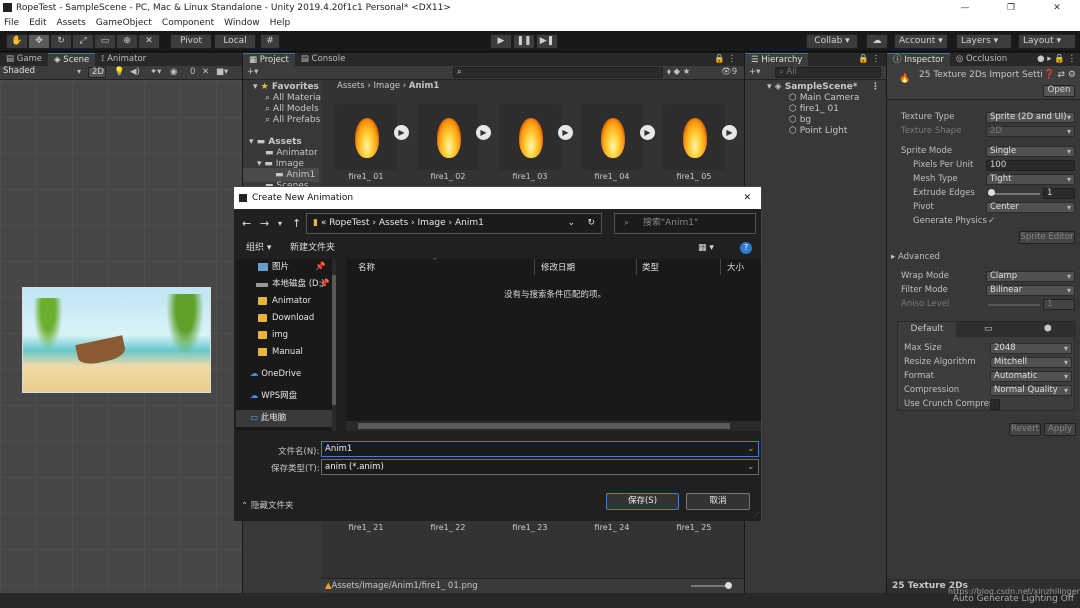  Describe the element at coordinates (981, 59) in the screenshot. I see `tab-occlusion: ◎ Occlusion` at that location.